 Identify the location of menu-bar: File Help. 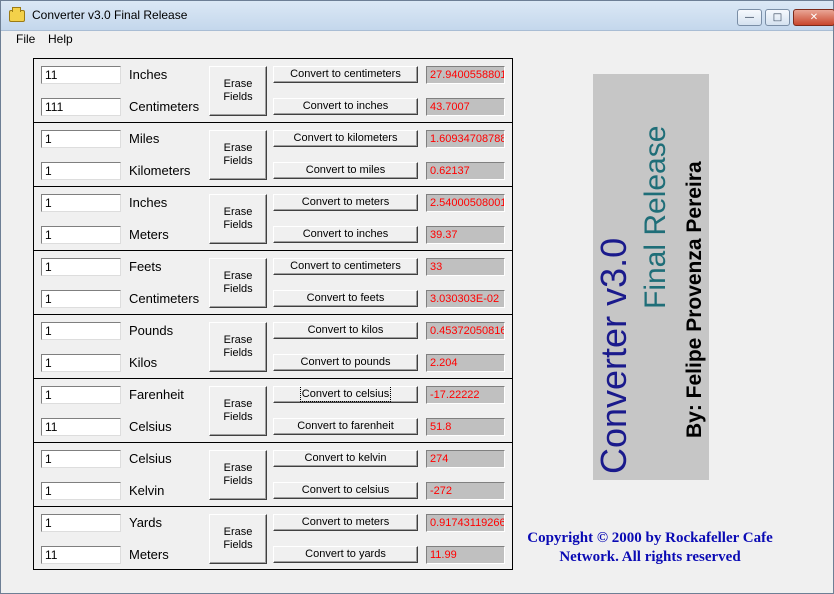
(417, 40).